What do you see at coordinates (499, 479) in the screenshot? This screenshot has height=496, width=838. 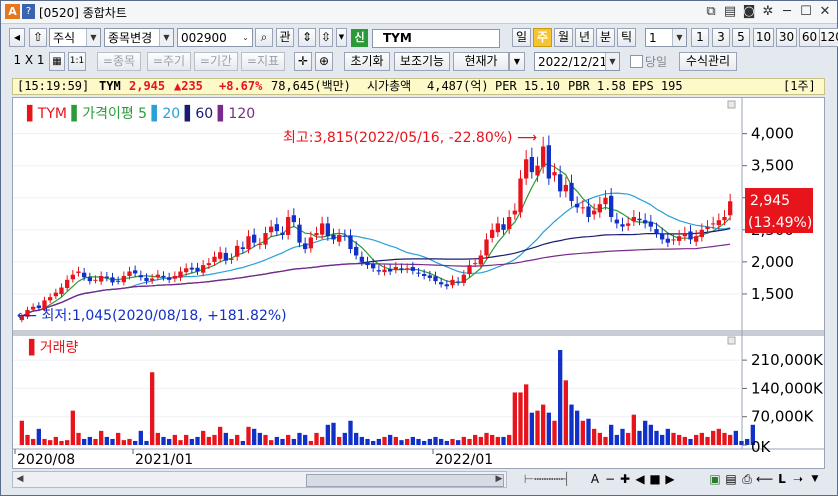 I see `scroll-right-icon: ▶` at bounding box center [499, 479].